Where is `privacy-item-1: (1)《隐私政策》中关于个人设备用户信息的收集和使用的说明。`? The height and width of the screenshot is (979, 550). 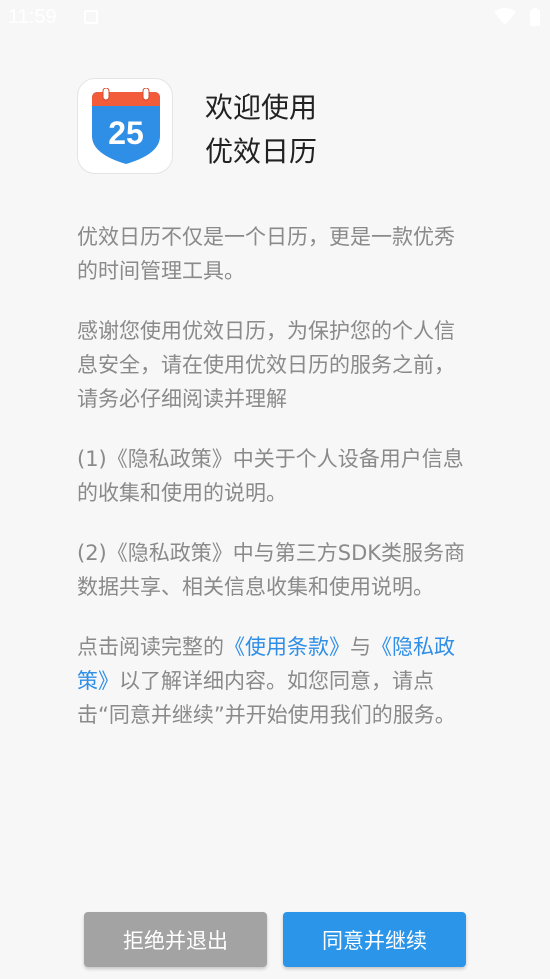
privacy-item-1: (1)《隐私政策》中关于个人设备用户信息的收集和使用的说明。 is located at coordinates (270, 476).